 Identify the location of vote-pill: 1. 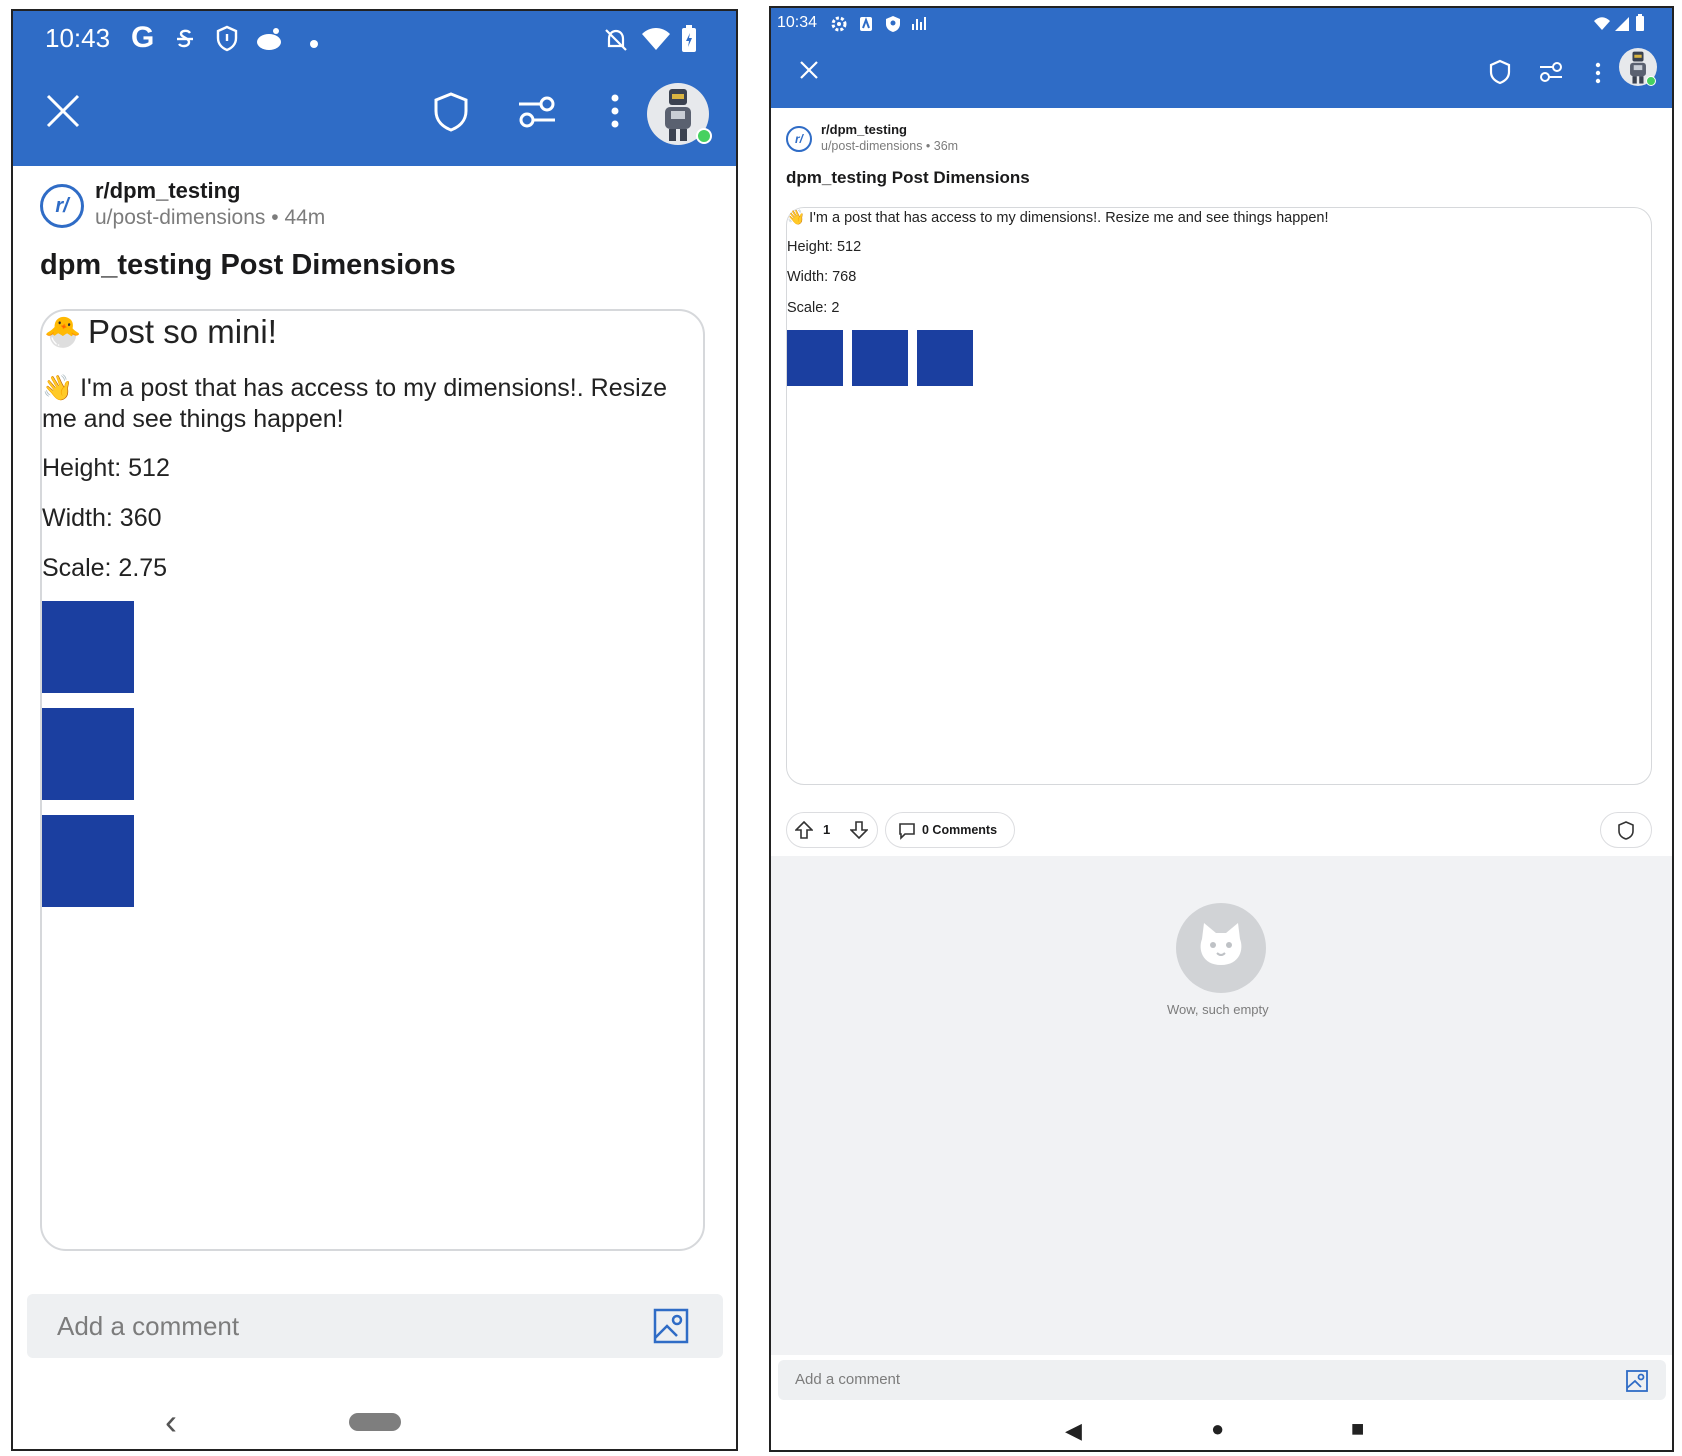
(832, 830).